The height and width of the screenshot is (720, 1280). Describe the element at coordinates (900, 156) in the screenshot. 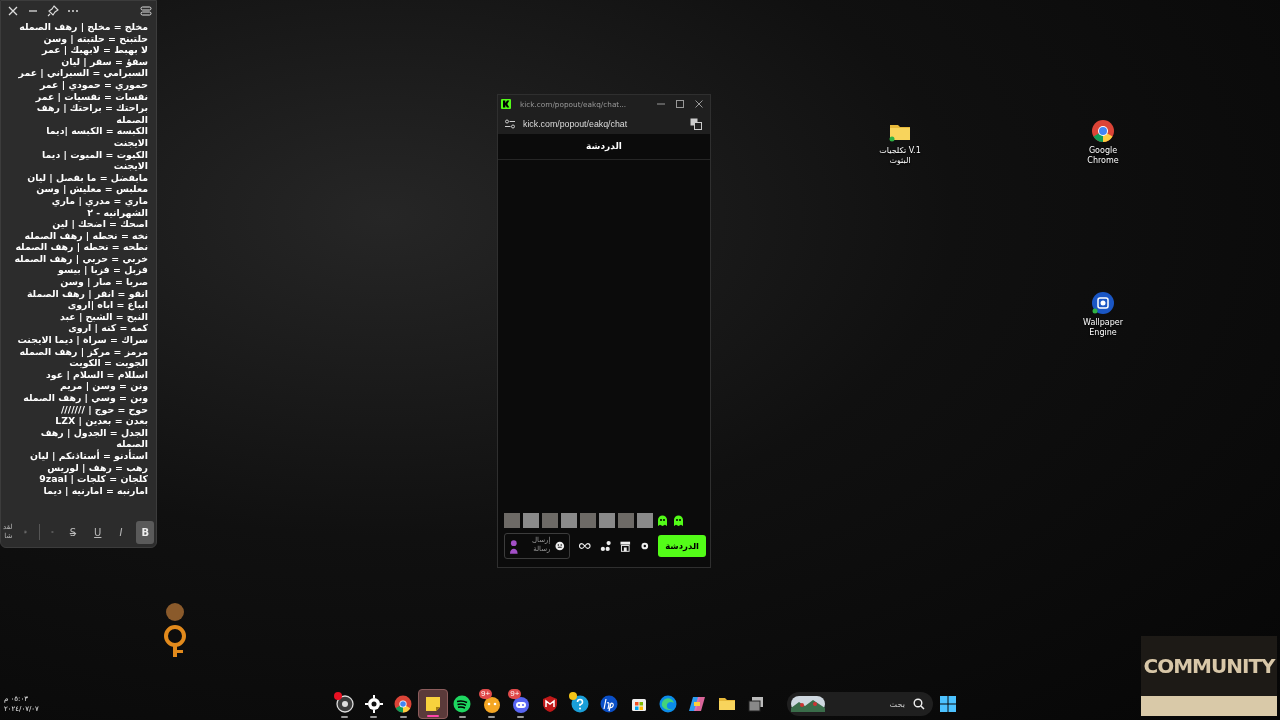

I see `icon-label: تكلجيات V.1 البثوث` at that location.